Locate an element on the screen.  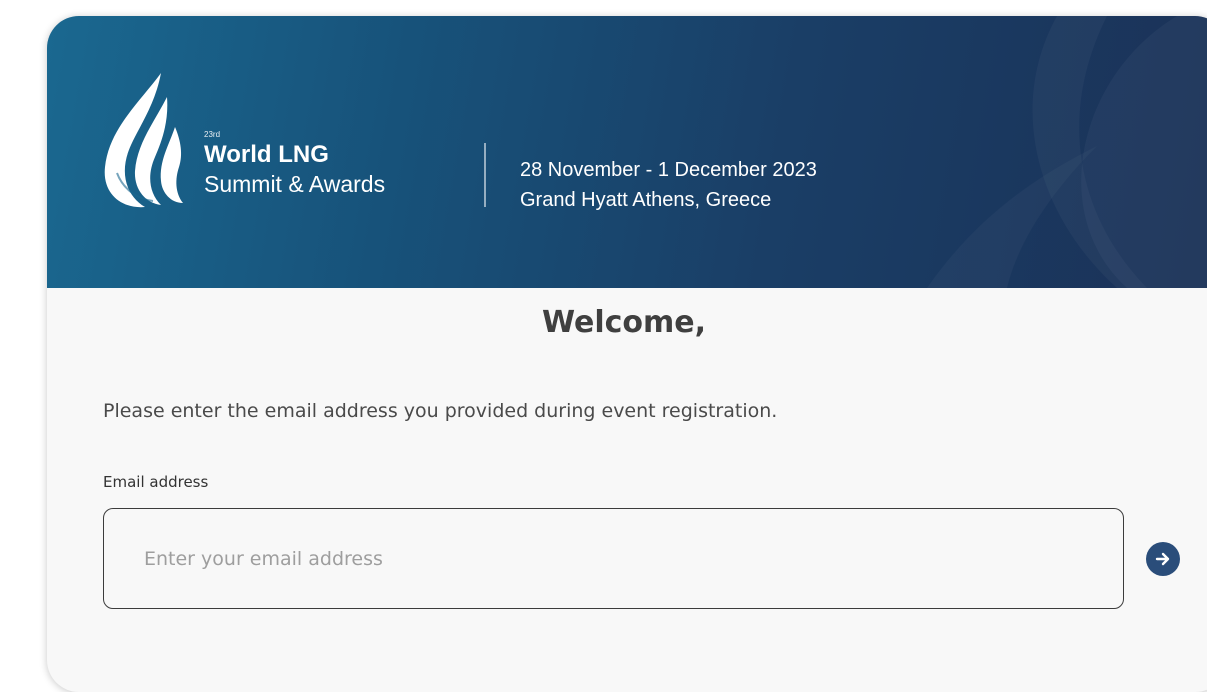
email-input is located at coordinates (613, 558).